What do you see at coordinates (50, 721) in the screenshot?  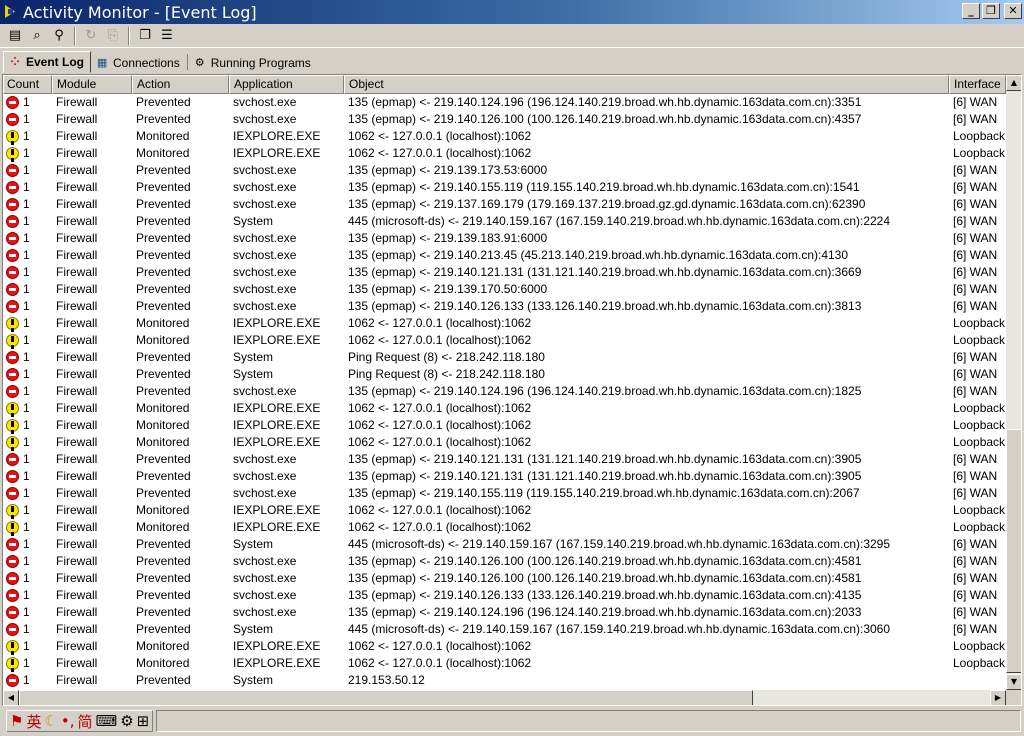 I see `ime-halfwidth-icon: ☾` at bounding box center [50, 721].